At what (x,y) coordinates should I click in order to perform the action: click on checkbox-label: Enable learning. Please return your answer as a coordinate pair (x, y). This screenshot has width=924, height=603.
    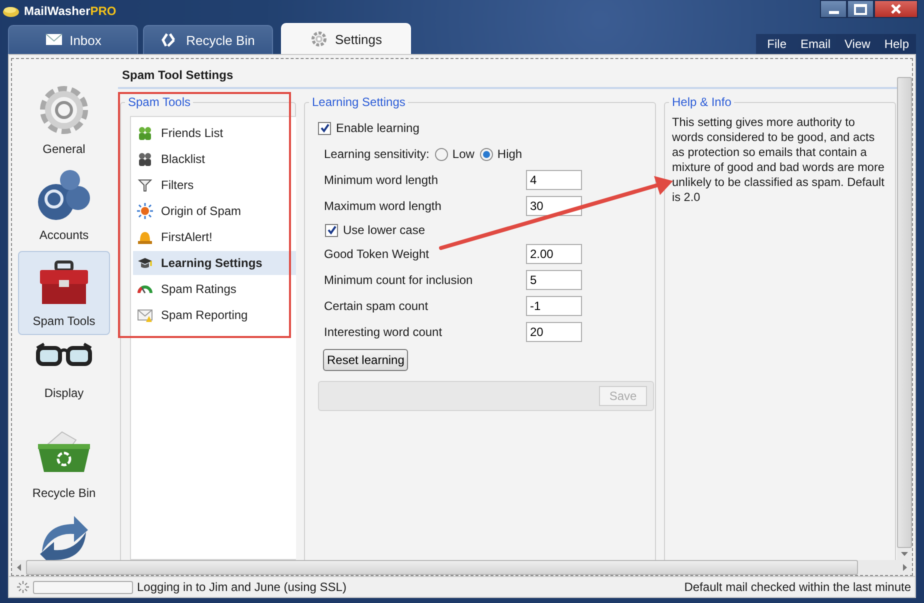
    Looking at the image, I should click on (378, 128).